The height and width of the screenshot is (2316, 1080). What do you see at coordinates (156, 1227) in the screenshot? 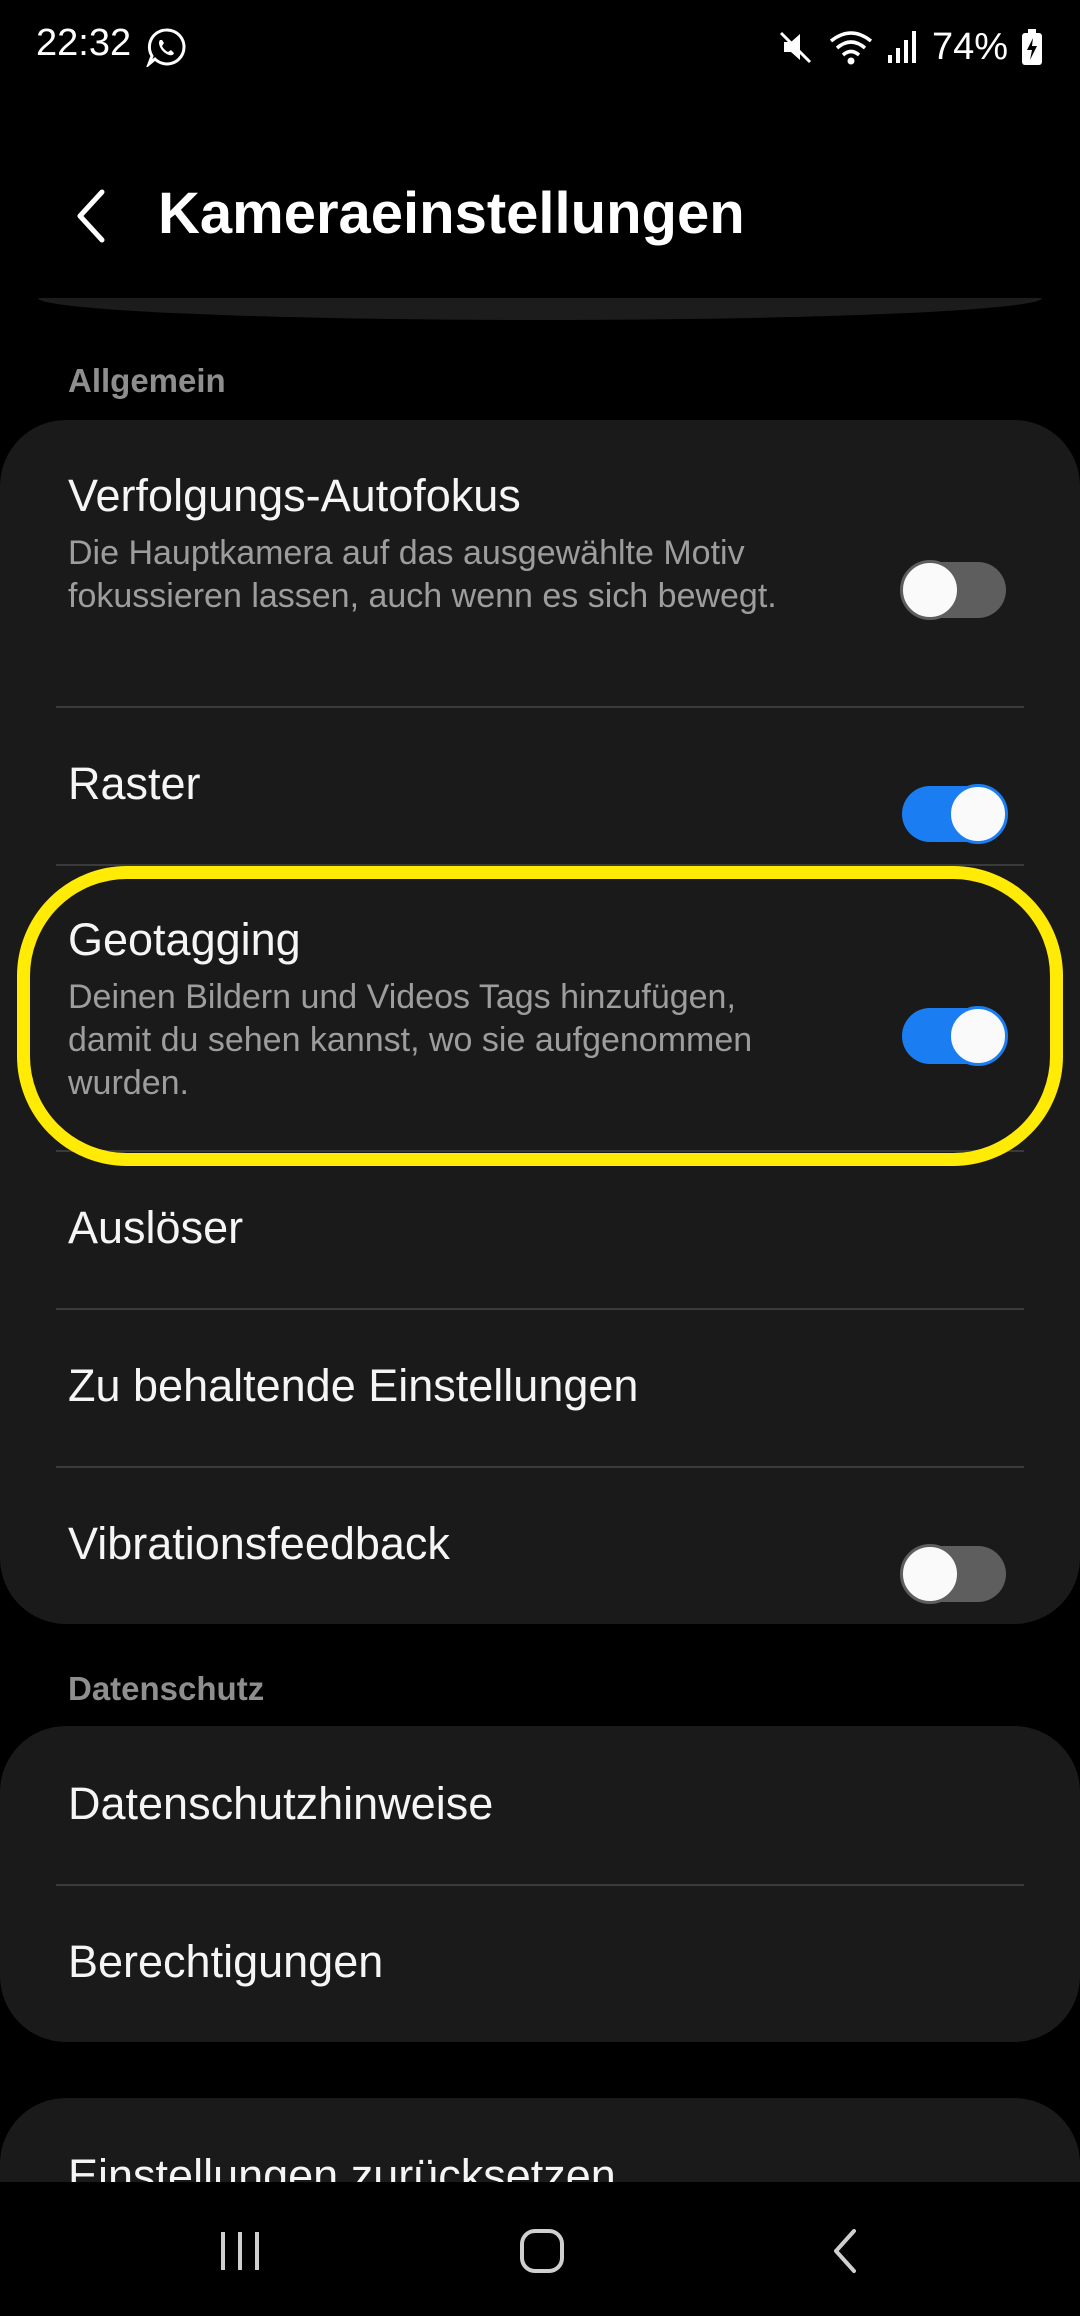
I see `setting-title: Auslöser` at bounding box center [156, 1227].